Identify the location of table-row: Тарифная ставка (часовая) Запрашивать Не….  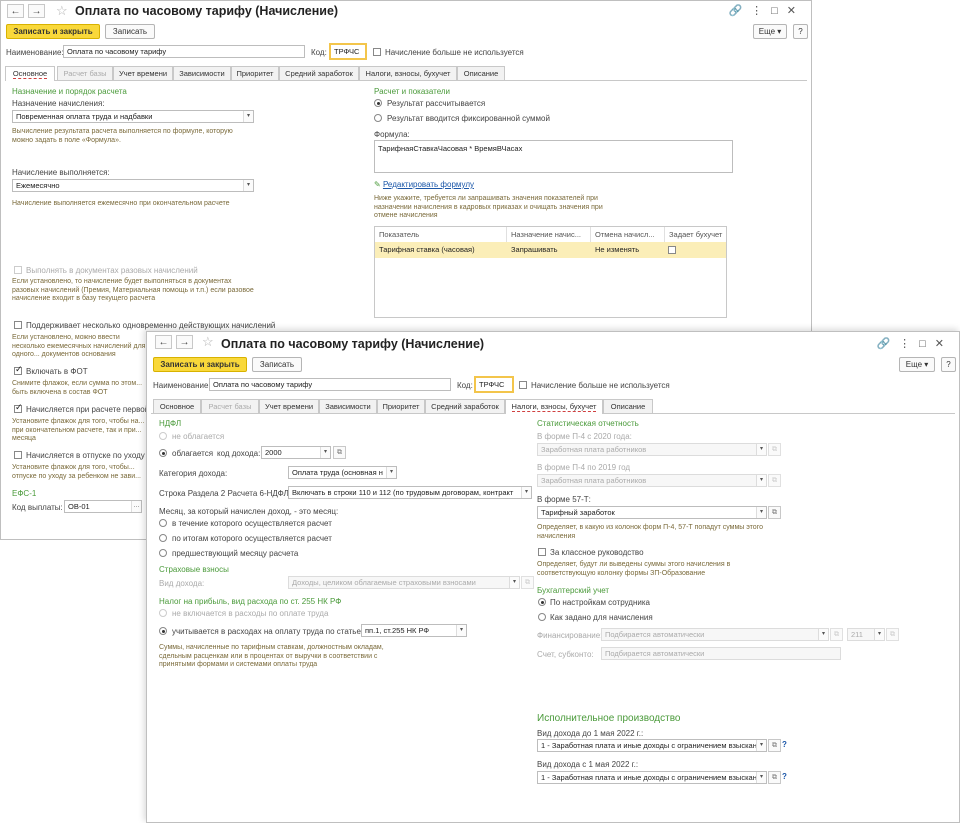
(550, 250).